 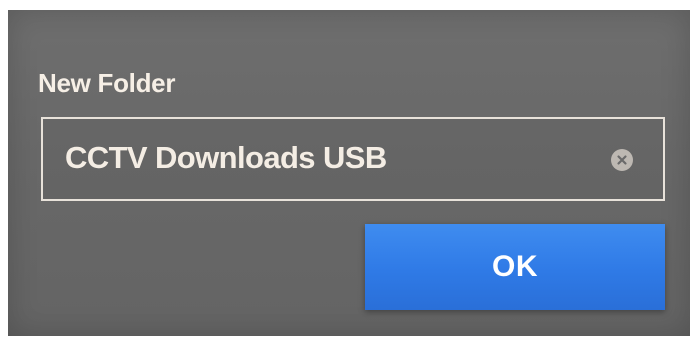 I want to click on clear-circle-x-icon, so click(x=622, y=160).